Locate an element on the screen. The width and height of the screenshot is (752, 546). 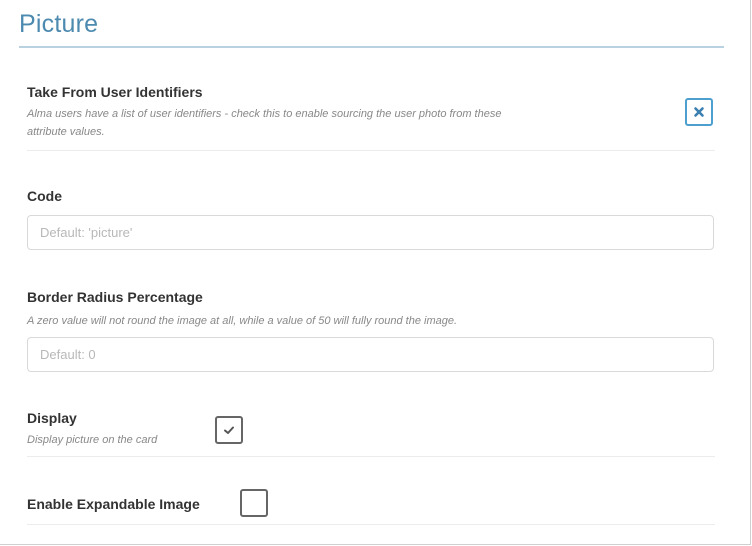
code-input is located at coordinates (370, 232).